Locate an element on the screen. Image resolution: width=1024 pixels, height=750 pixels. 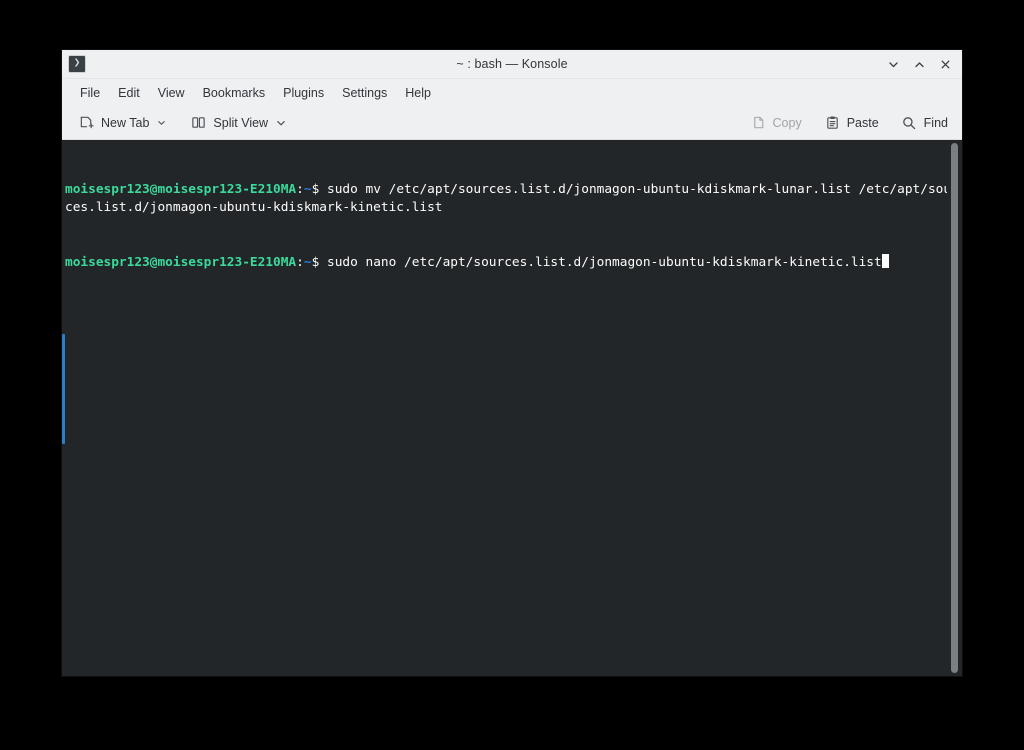
toolbar: New Tab Split View Copy Paste Find is located at coordinates (512, 123).